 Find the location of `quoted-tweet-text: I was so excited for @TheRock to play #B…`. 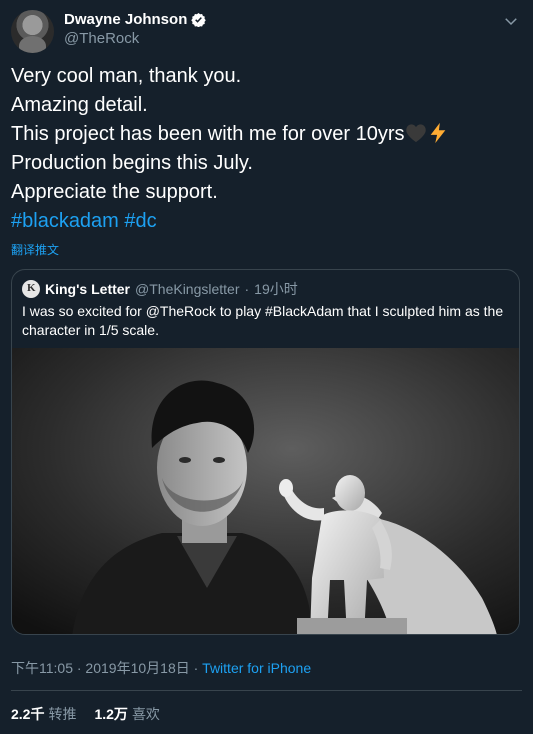

quoted-tweet-text: I was so excited for @TheRock to play #B… is located at coordinates (263, 320).